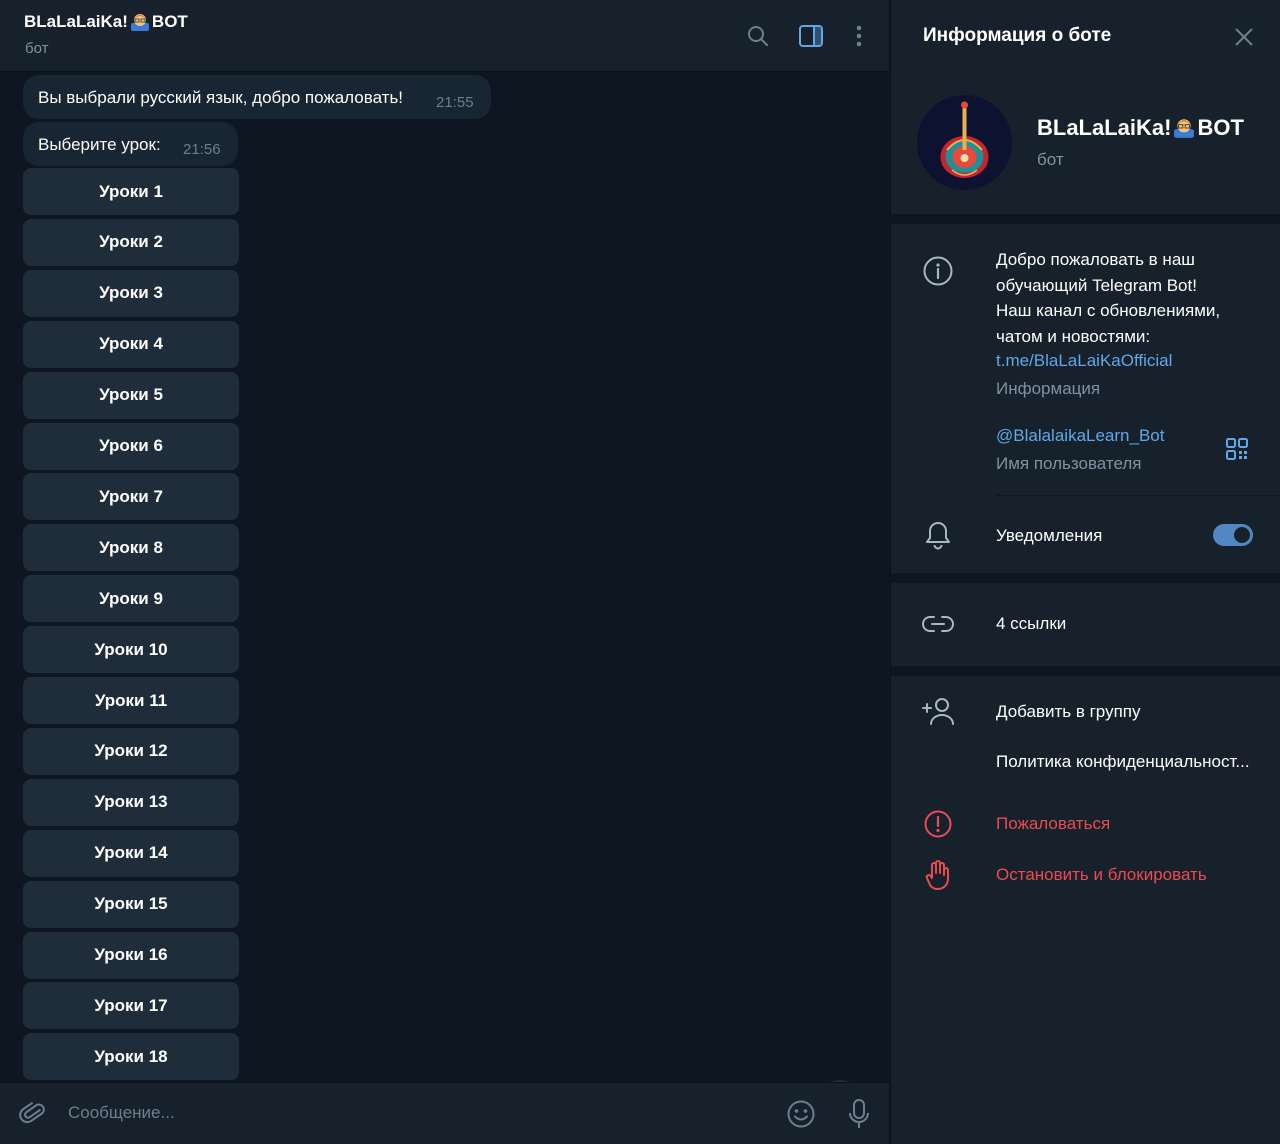 This screenshot has width=1280, height=1144. Describe the element at coordinates (1080, 436) in the screenshot. I see `username-link: @BlalalaikaLearn_Bot` at that location.